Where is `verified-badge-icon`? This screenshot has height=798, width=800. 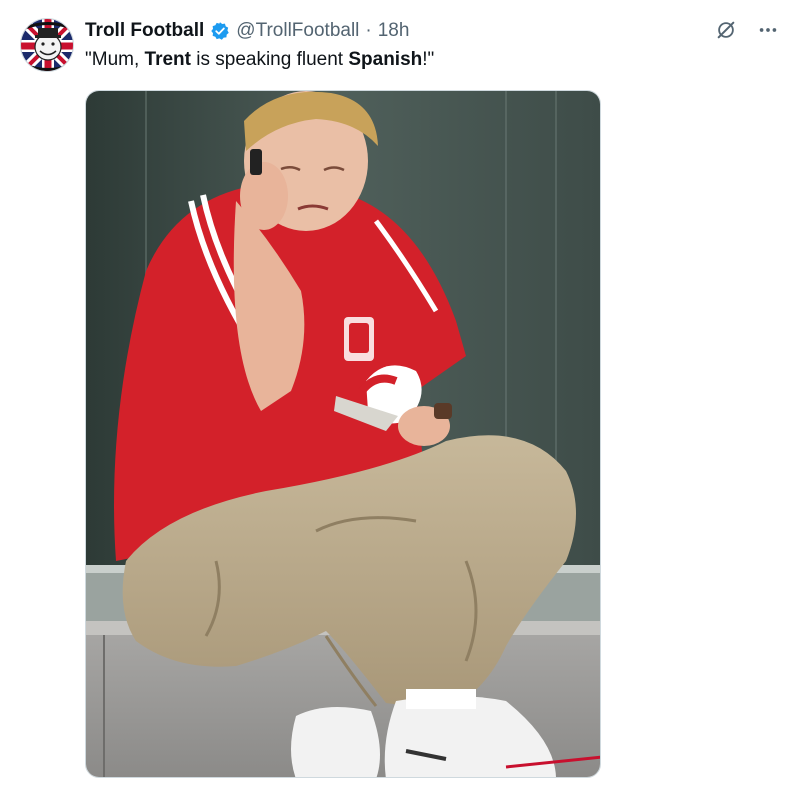 verified-badge-icon is located at coordinates (220, 31).